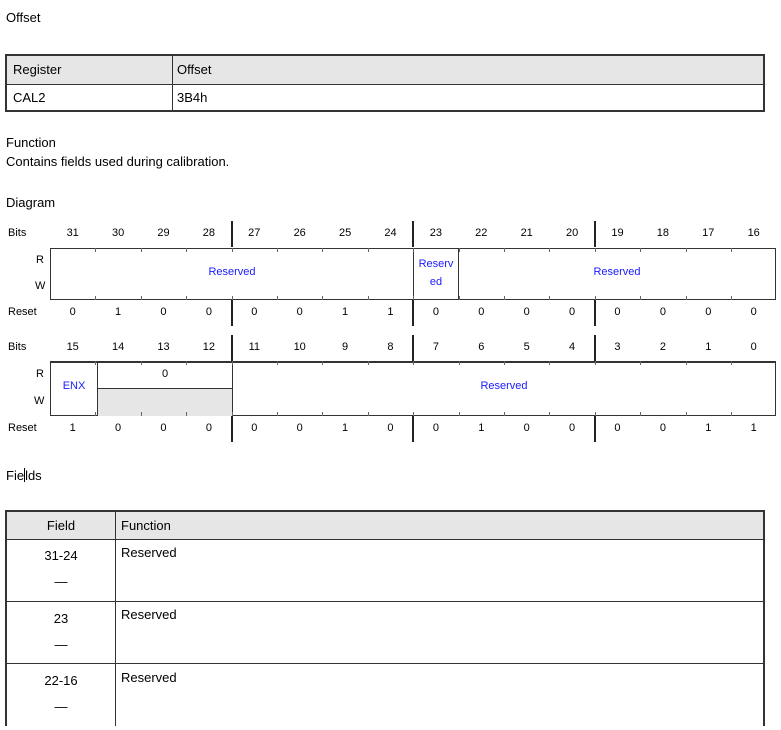 The image size is (781, 730). Describe the element at coordinates (118, 347) in the screenshot. I see `bit-number: 14` at that location.